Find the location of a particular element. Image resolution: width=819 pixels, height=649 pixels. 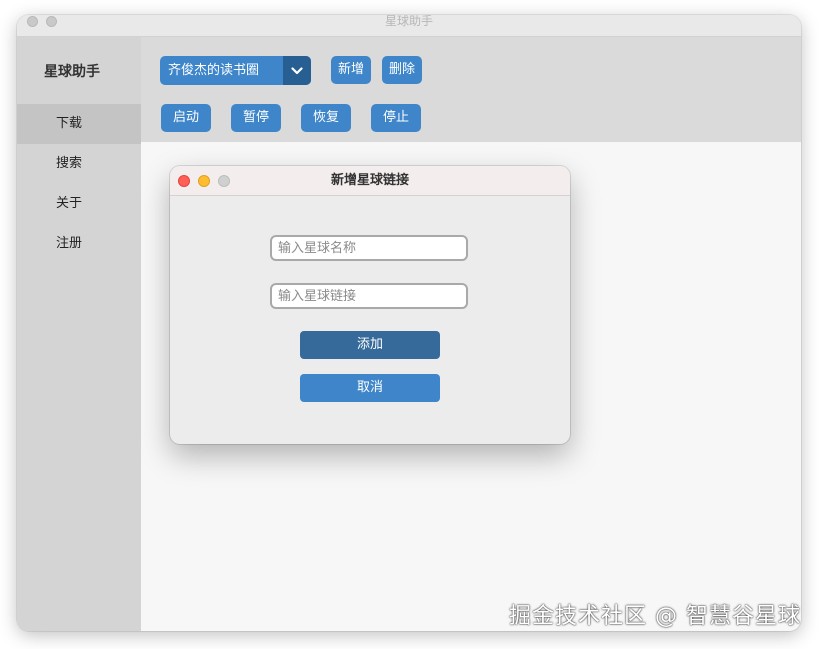

toolbar: 齐俊杰的读书圈 新增 删除 启动 暂停 恢复 停止 is located at coordinates (471, 89).